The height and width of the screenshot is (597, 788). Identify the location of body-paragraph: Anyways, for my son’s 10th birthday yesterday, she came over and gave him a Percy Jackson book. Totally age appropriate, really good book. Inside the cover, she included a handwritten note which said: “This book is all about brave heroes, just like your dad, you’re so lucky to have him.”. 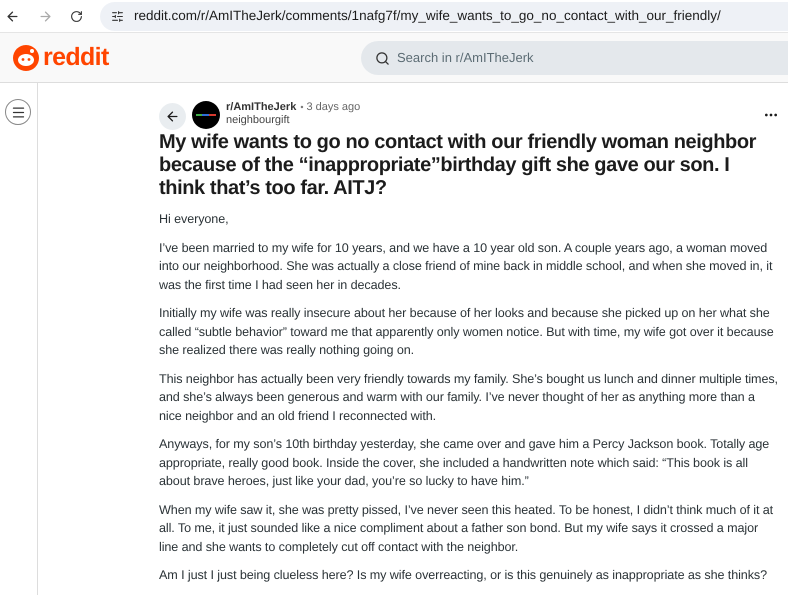
(464, 463).